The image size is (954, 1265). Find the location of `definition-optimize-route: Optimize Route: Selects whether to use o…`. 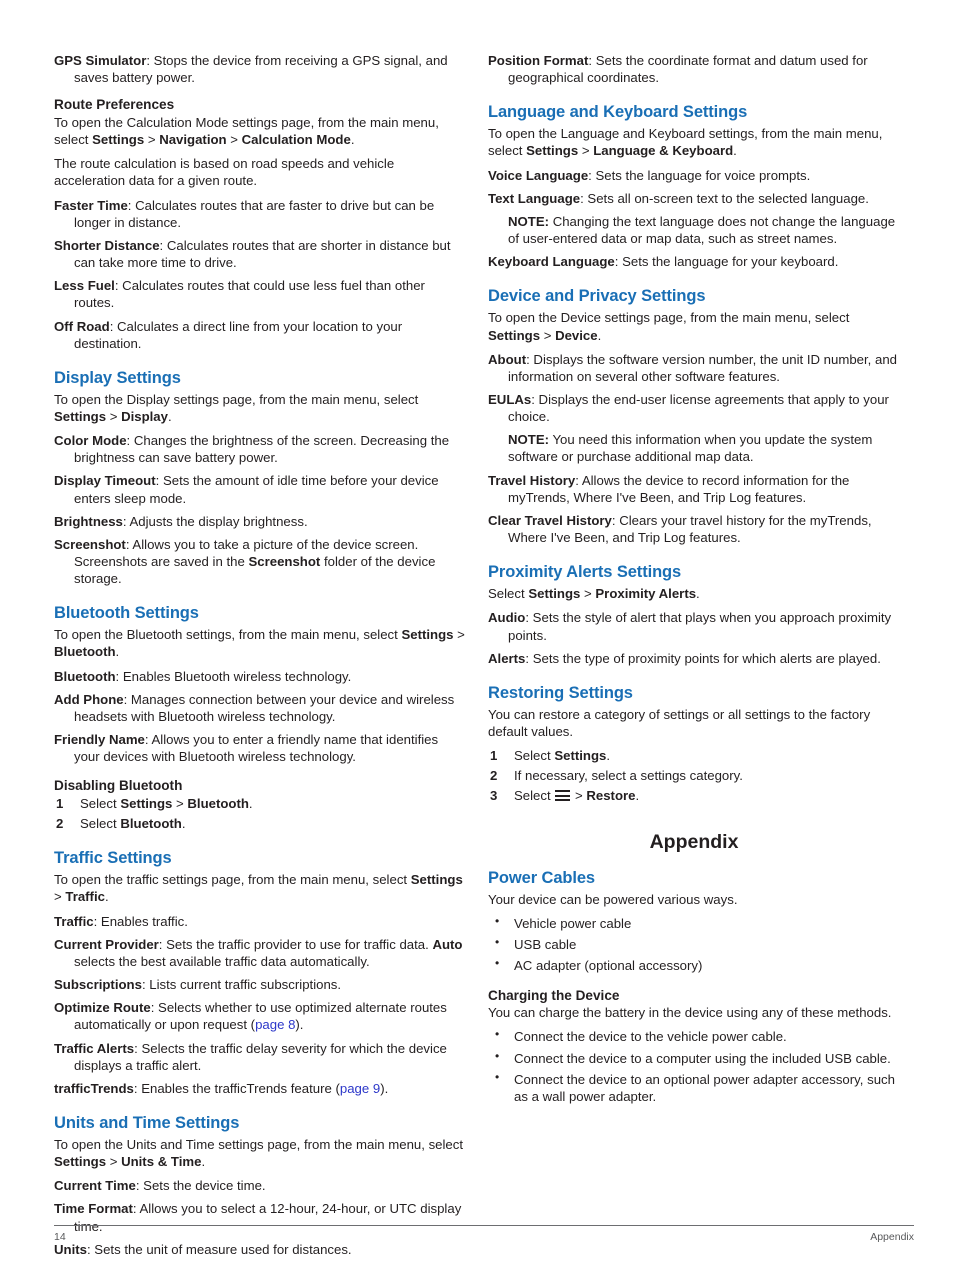

definition-optimize-route: Optimize Route: Selects whether to use o… is located at coordinates (260, 1016).